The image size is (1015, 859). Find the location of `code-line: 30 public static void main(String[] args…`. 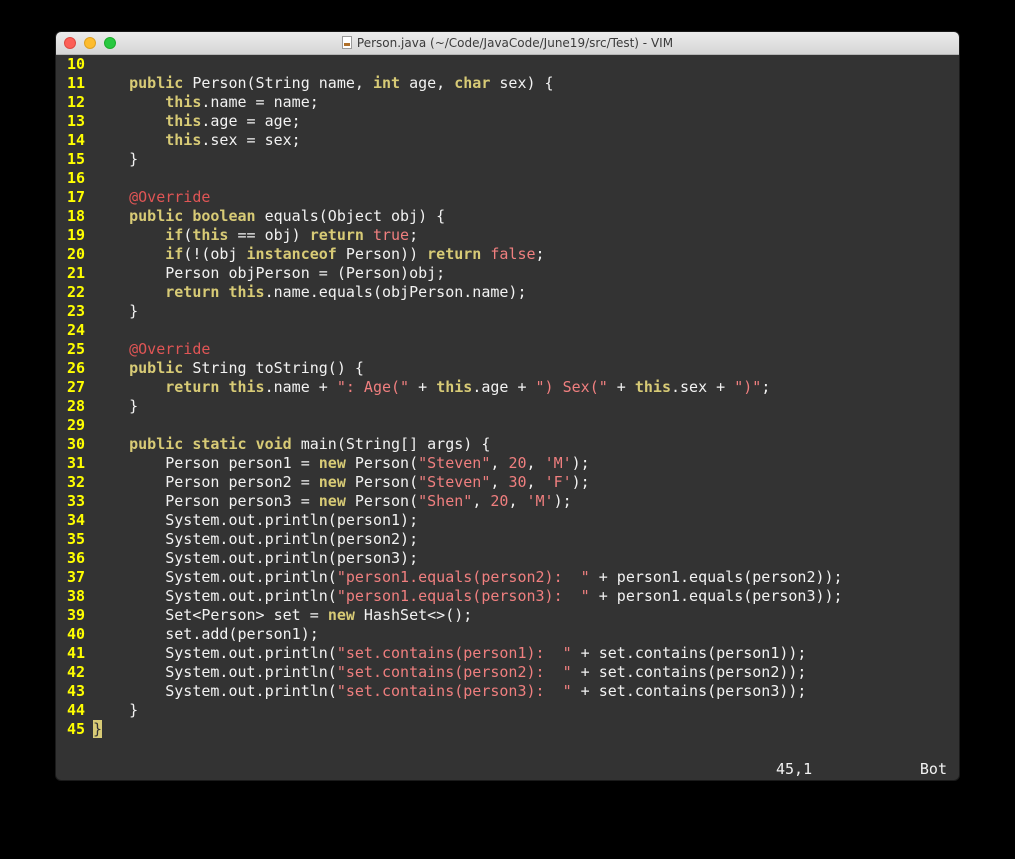

code-line: 30 public static void main(String[] args… is located at coordinates (507, 444).